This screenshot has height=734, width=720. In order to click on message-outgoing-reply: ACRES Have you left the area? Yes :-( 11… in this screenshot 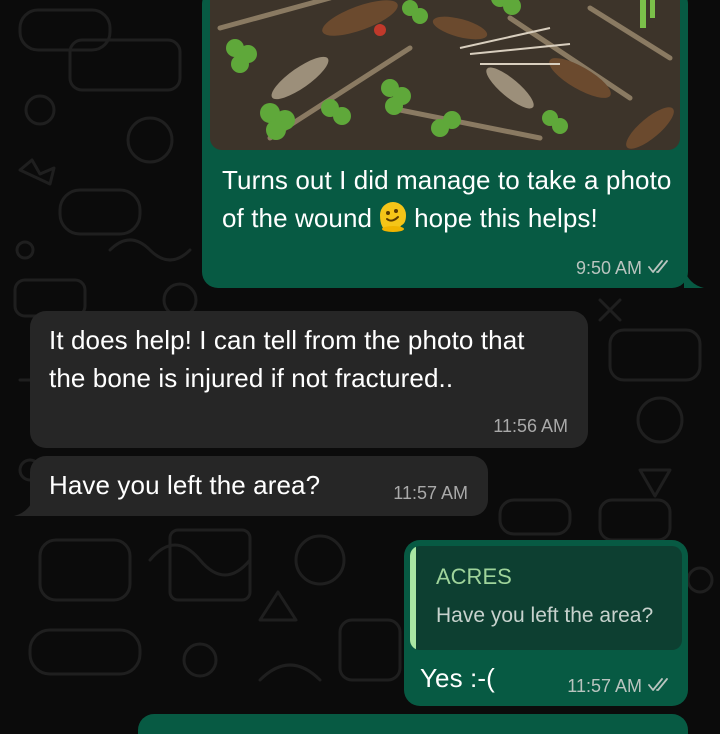, I will do `click(546, 623)`.